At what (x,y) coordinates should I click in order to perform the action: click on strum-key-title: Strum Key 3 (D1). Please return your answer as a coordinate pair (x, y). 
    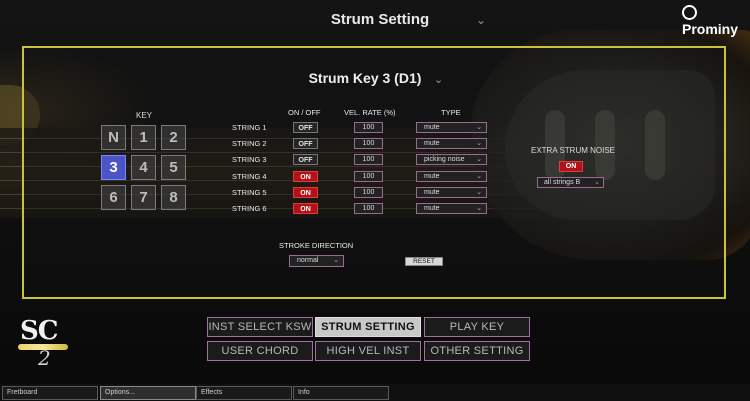
    Looking at the image, I should click on (365, 78).